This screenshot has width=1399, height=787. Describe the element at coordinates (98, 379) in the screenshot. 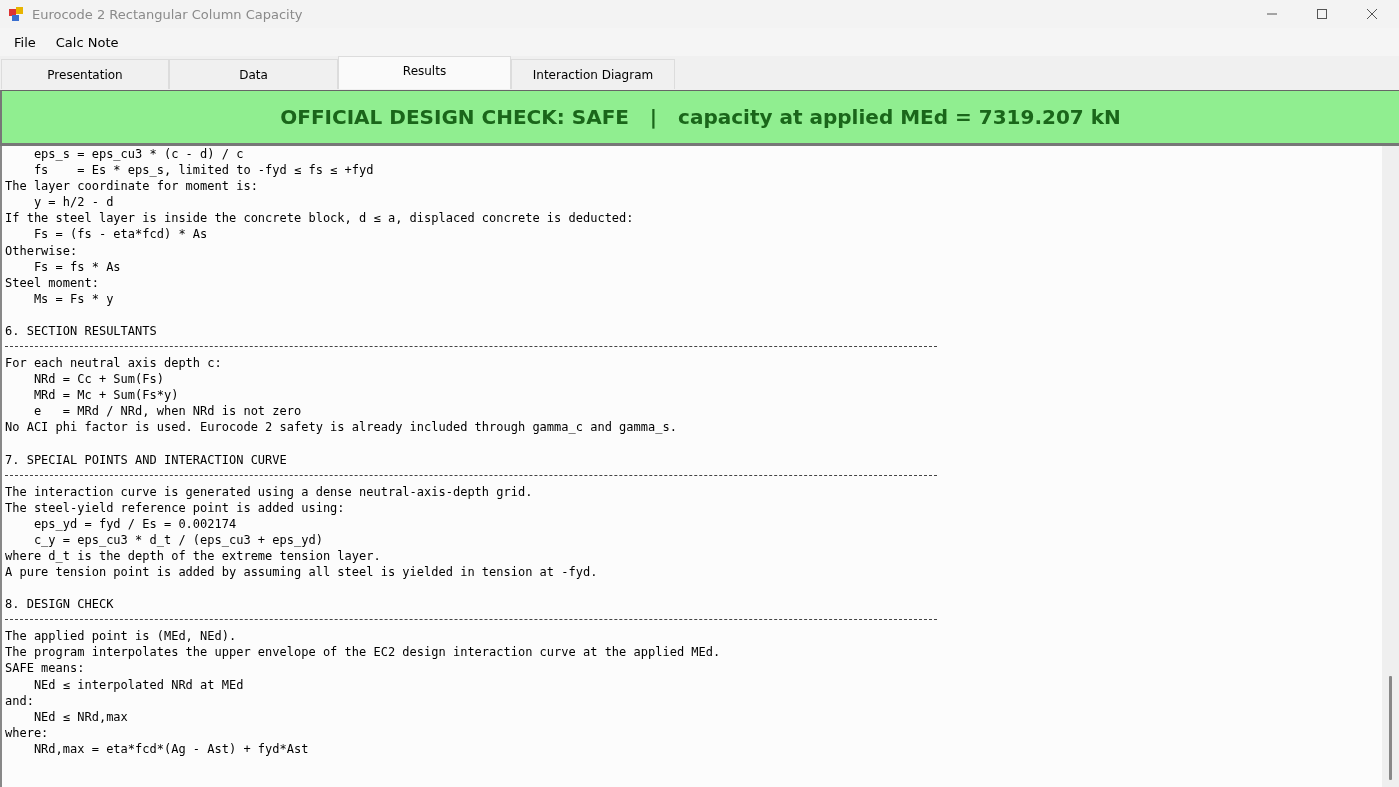

I see `report-line: NRd = Cc + Sum(Fs)` at that location.